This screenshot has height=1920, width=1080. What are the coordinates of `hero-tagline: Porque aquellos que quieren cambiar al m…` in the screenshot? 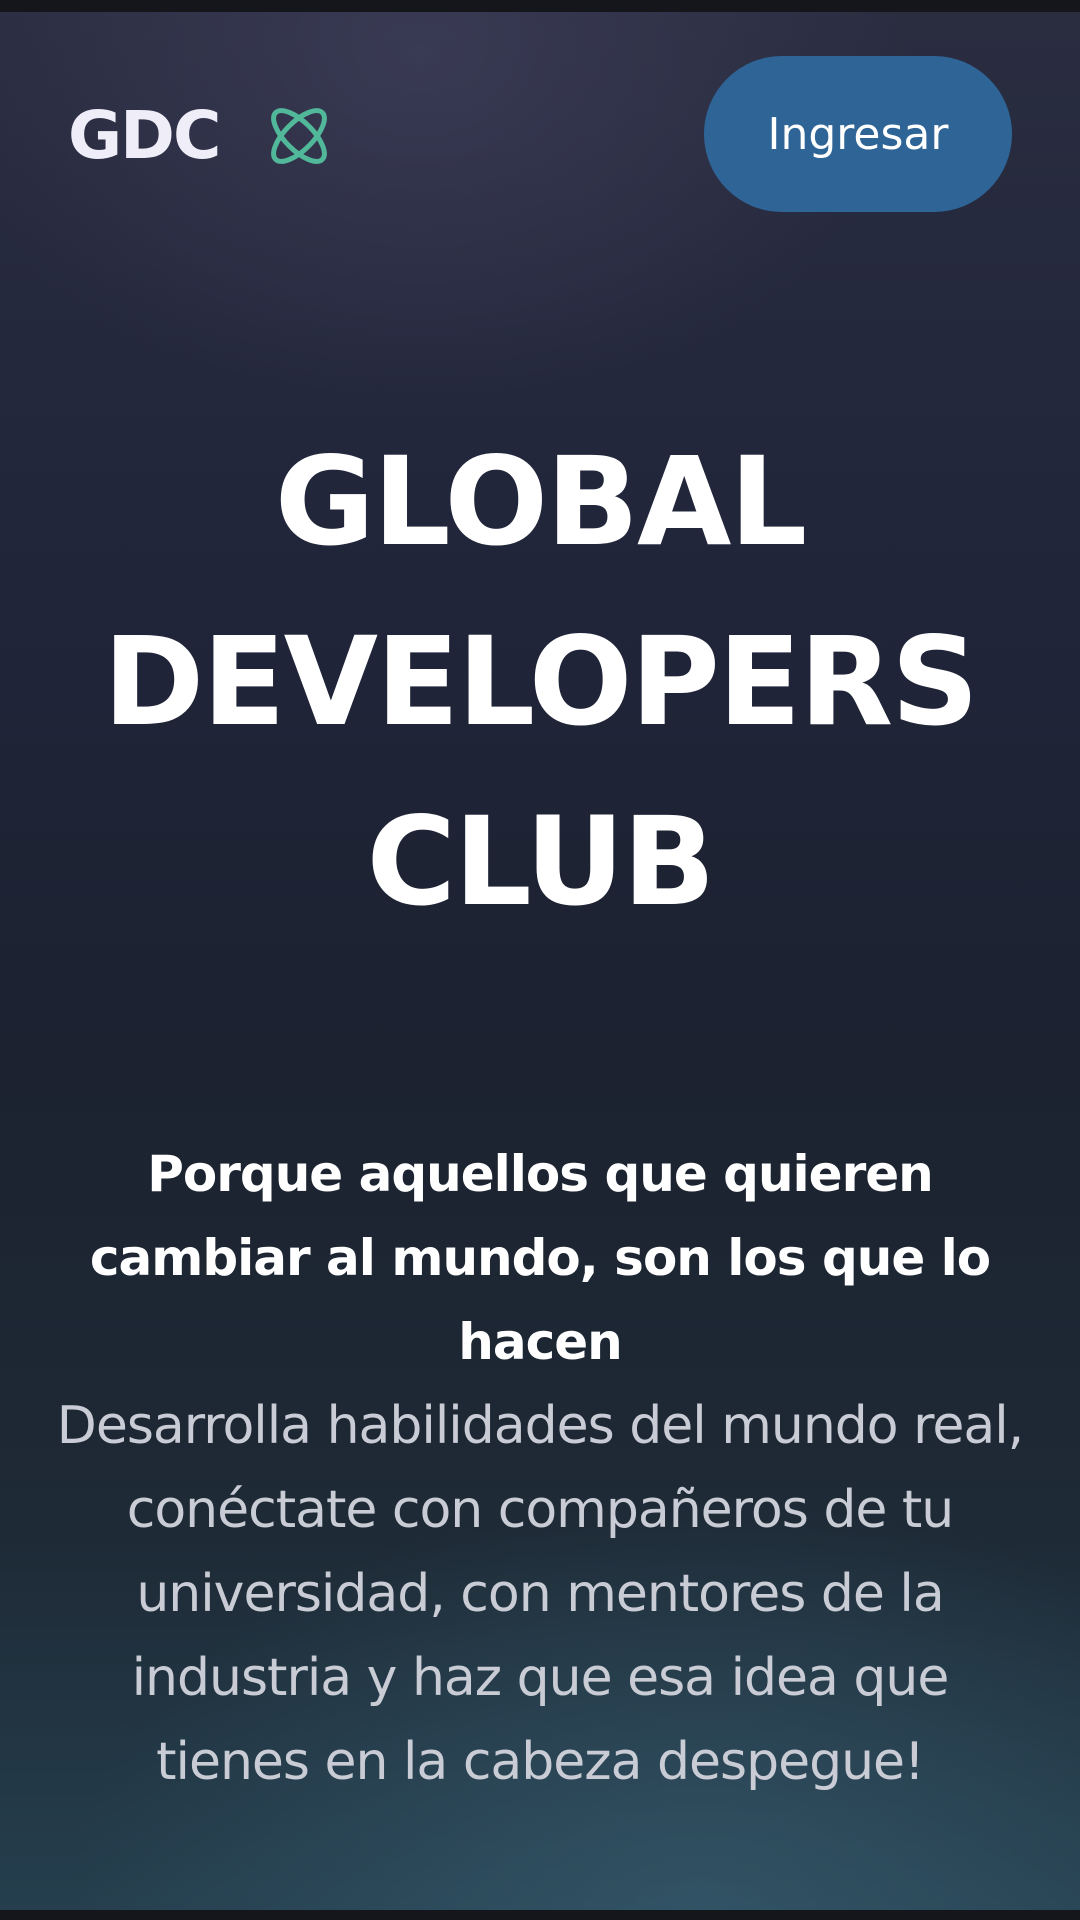 It's located at (540, 1258).